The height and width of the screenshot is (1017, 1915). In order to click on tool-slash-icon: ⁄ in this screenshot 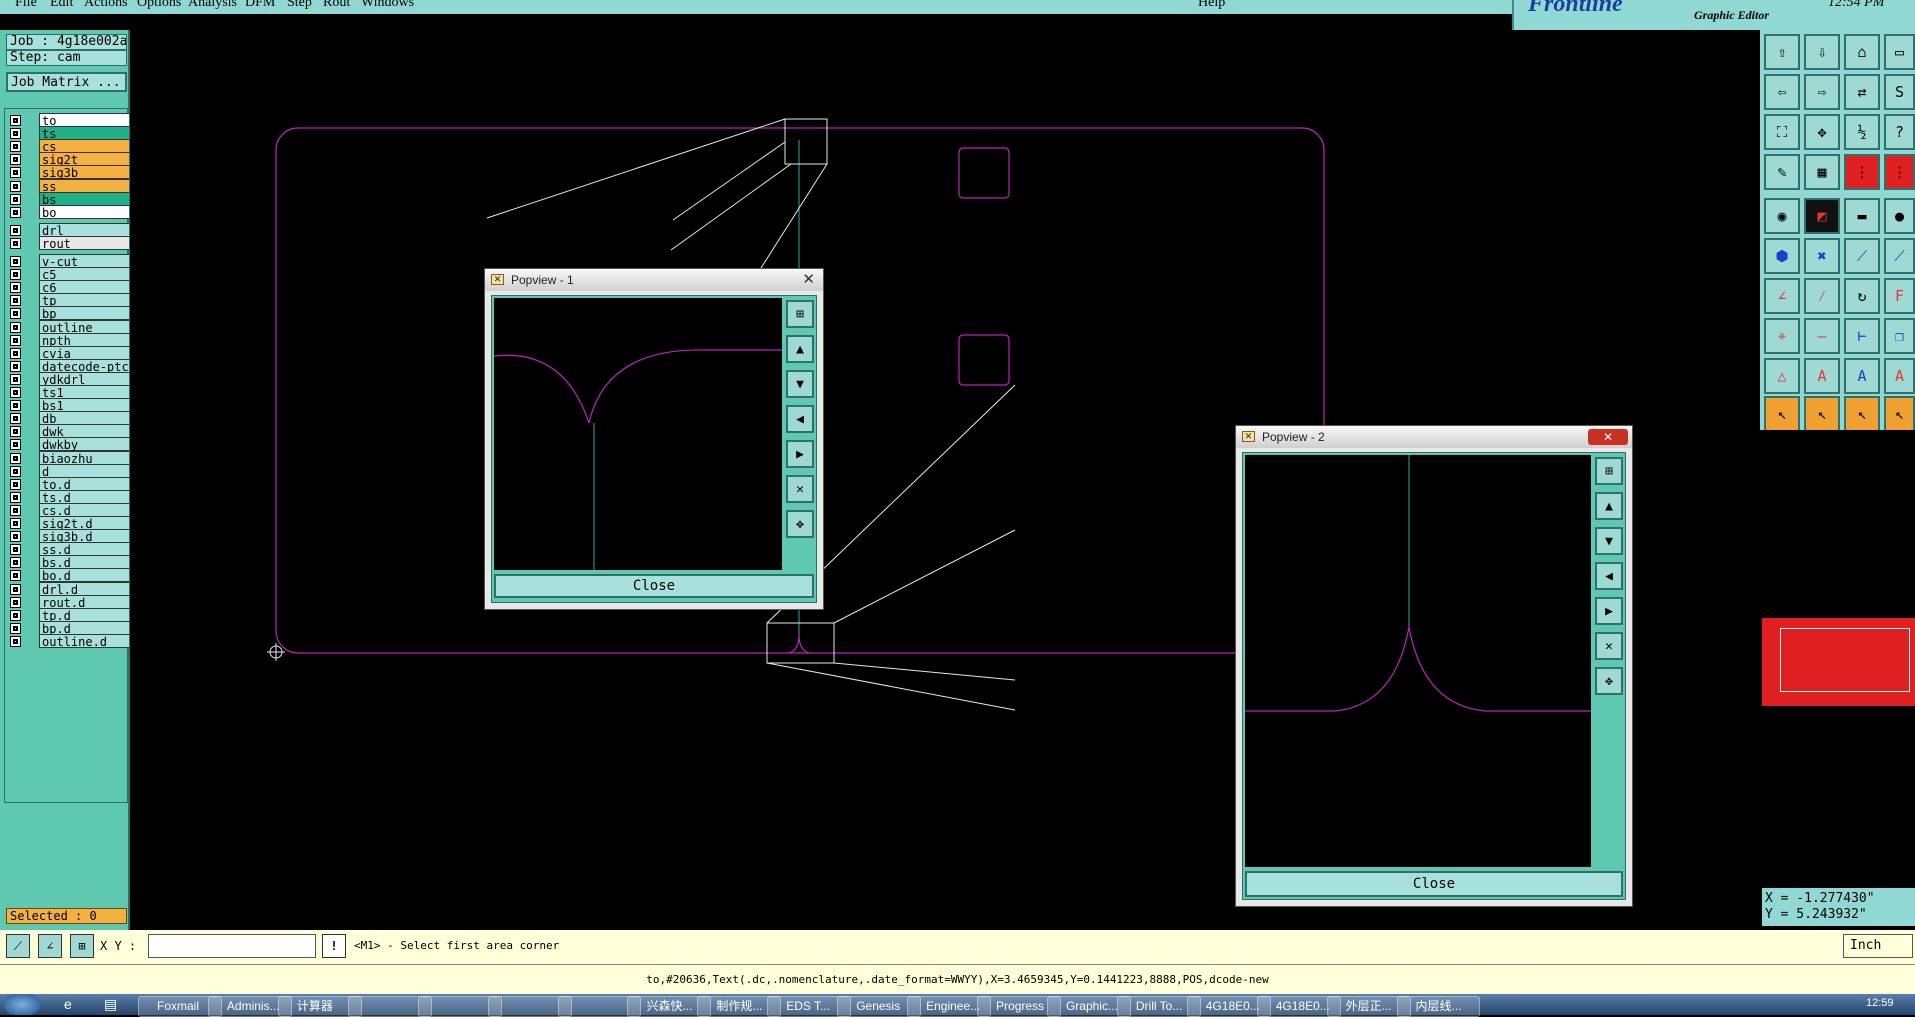, I will do `click(1822, 296)`.